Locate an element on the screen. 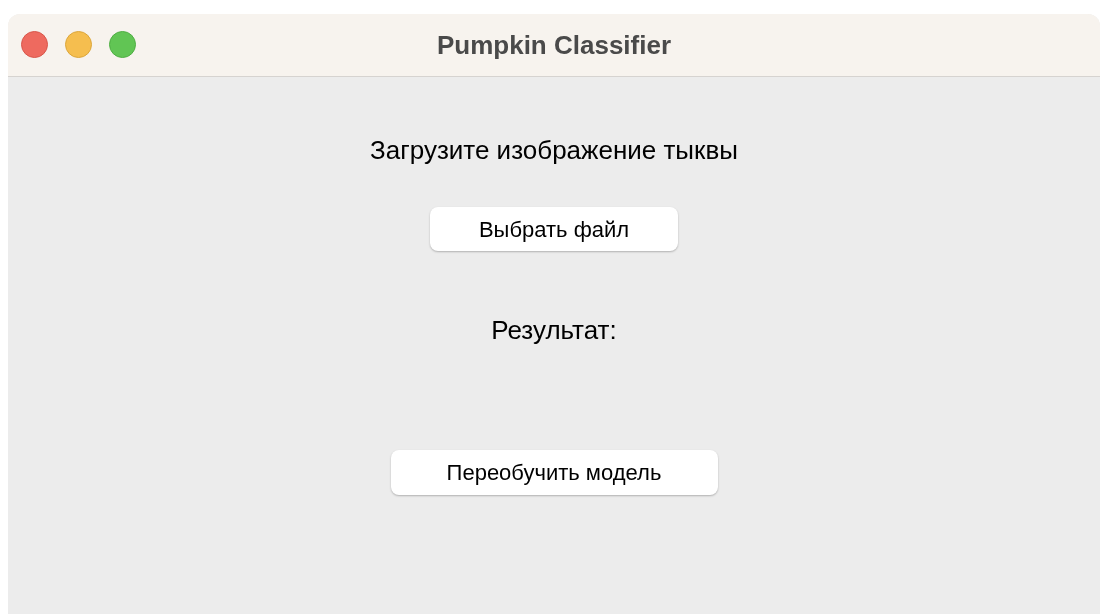 The height and width of the screenshot is (614, 1107). choose-file-button: Выбрать файл is located at coordinates (554, 229).